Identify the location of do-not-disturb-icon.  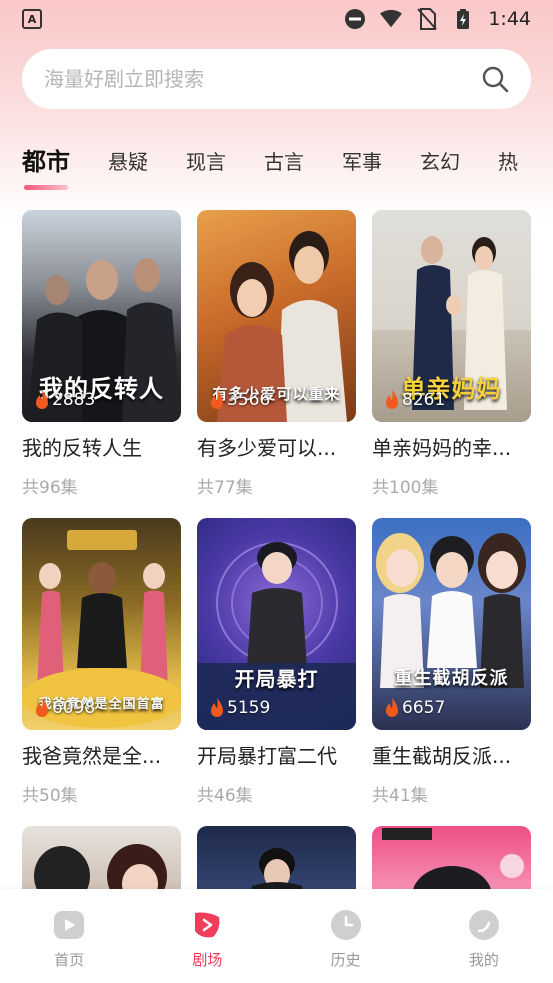
(355, 19).